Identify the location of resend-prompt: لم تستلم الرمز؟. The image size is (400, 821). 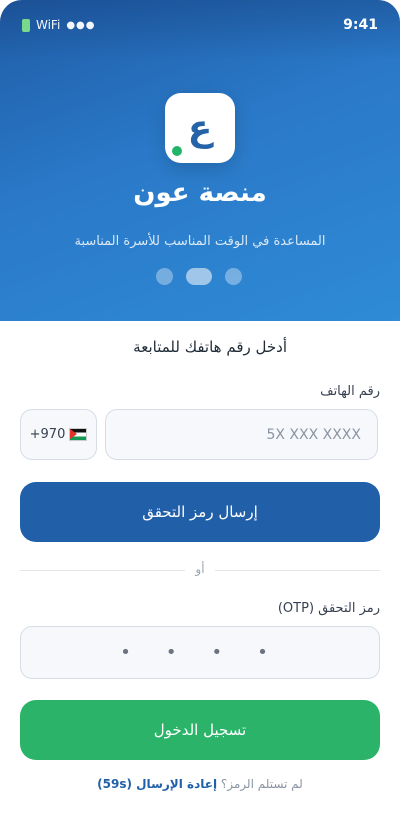
(261, 784).